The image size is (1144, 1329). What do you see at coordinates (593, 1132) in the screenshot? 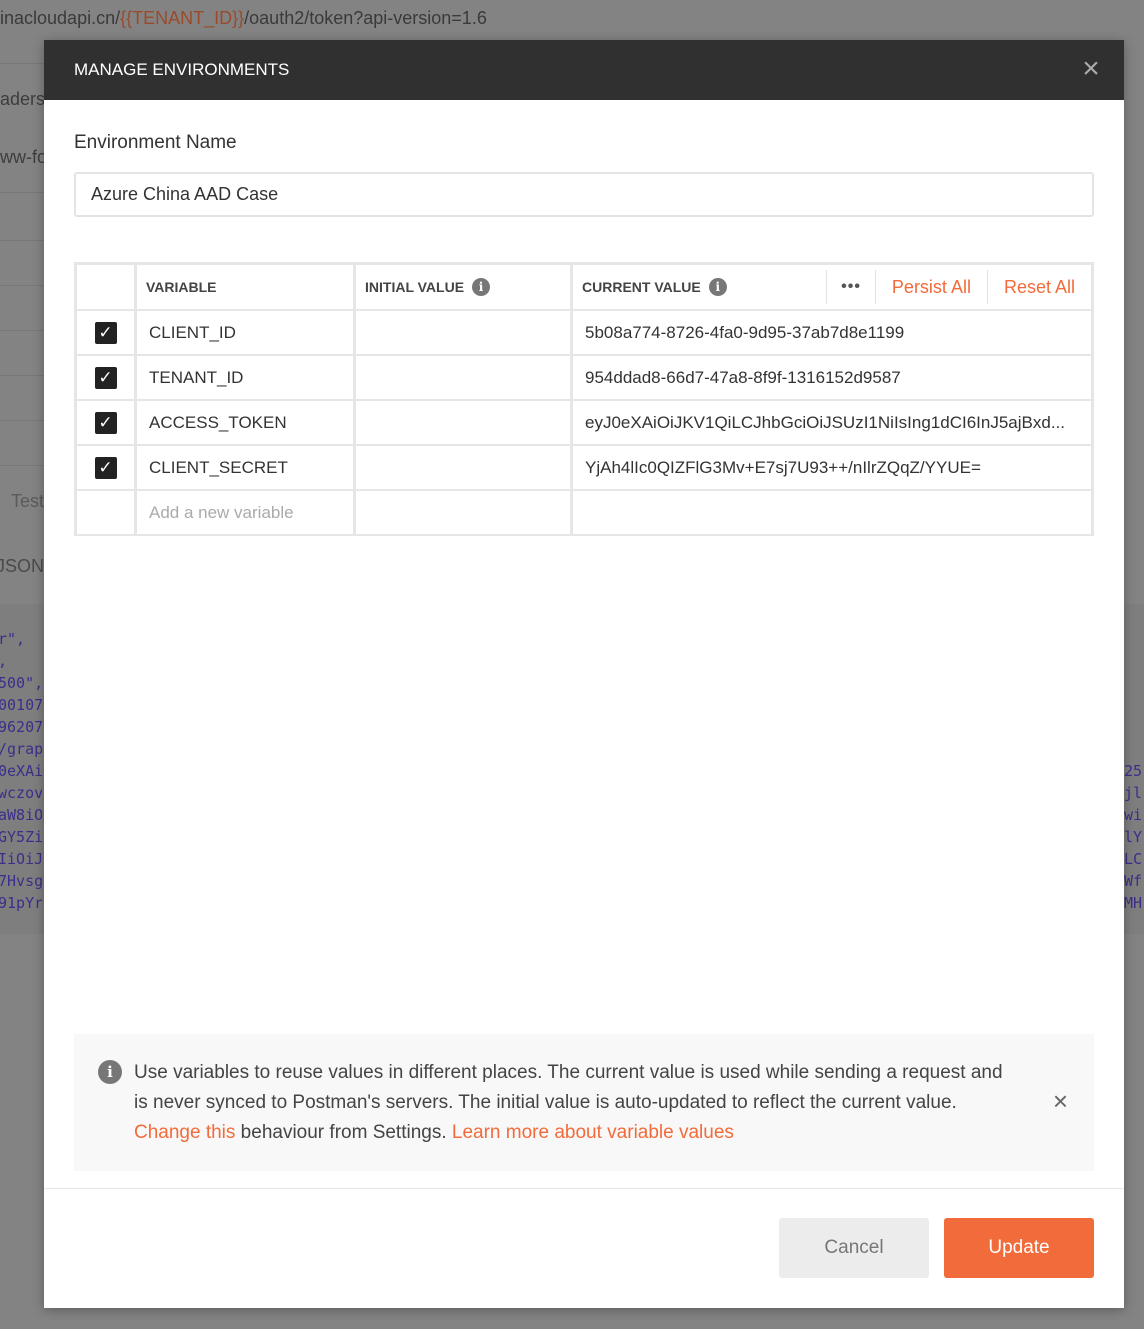
I see `learn-more-link: Learn more about variable values` at bounding box center [593, 1132].